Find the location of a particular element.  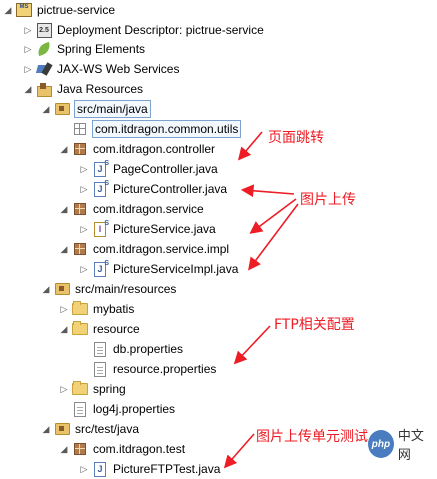

php-logo-icon: php is located at coordinates (381, 444).